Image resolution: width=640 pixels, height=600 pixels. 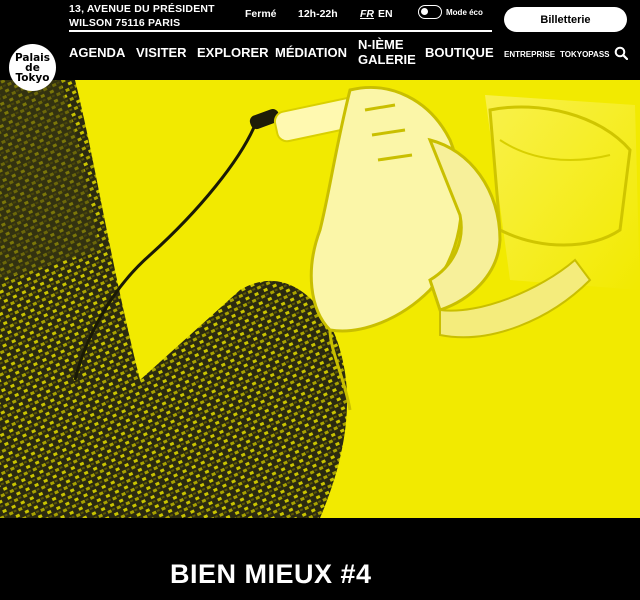 What do you see at coordinates (459, 52) in the screenshot?
I see `nav-boutique: BOUTIQUE` at bounding box center [459, 52].